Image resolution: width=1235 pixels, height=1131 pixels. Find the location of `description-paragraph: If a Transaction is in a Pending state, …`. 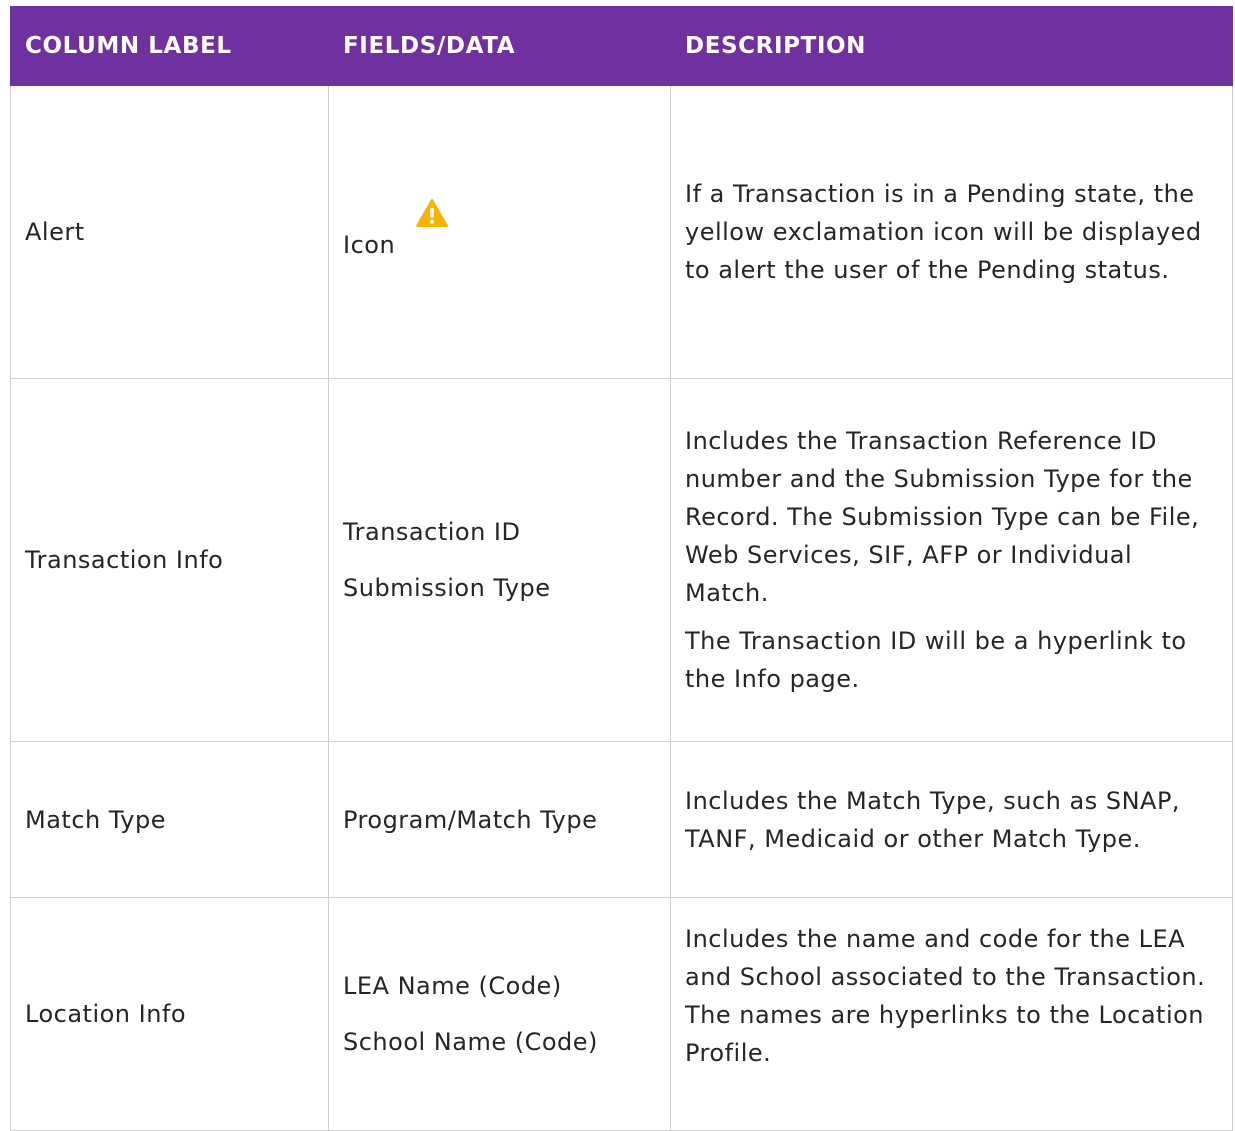

description-paragraph: If a Transaction is in a Pending state, … is located at coordinates (943, 232).